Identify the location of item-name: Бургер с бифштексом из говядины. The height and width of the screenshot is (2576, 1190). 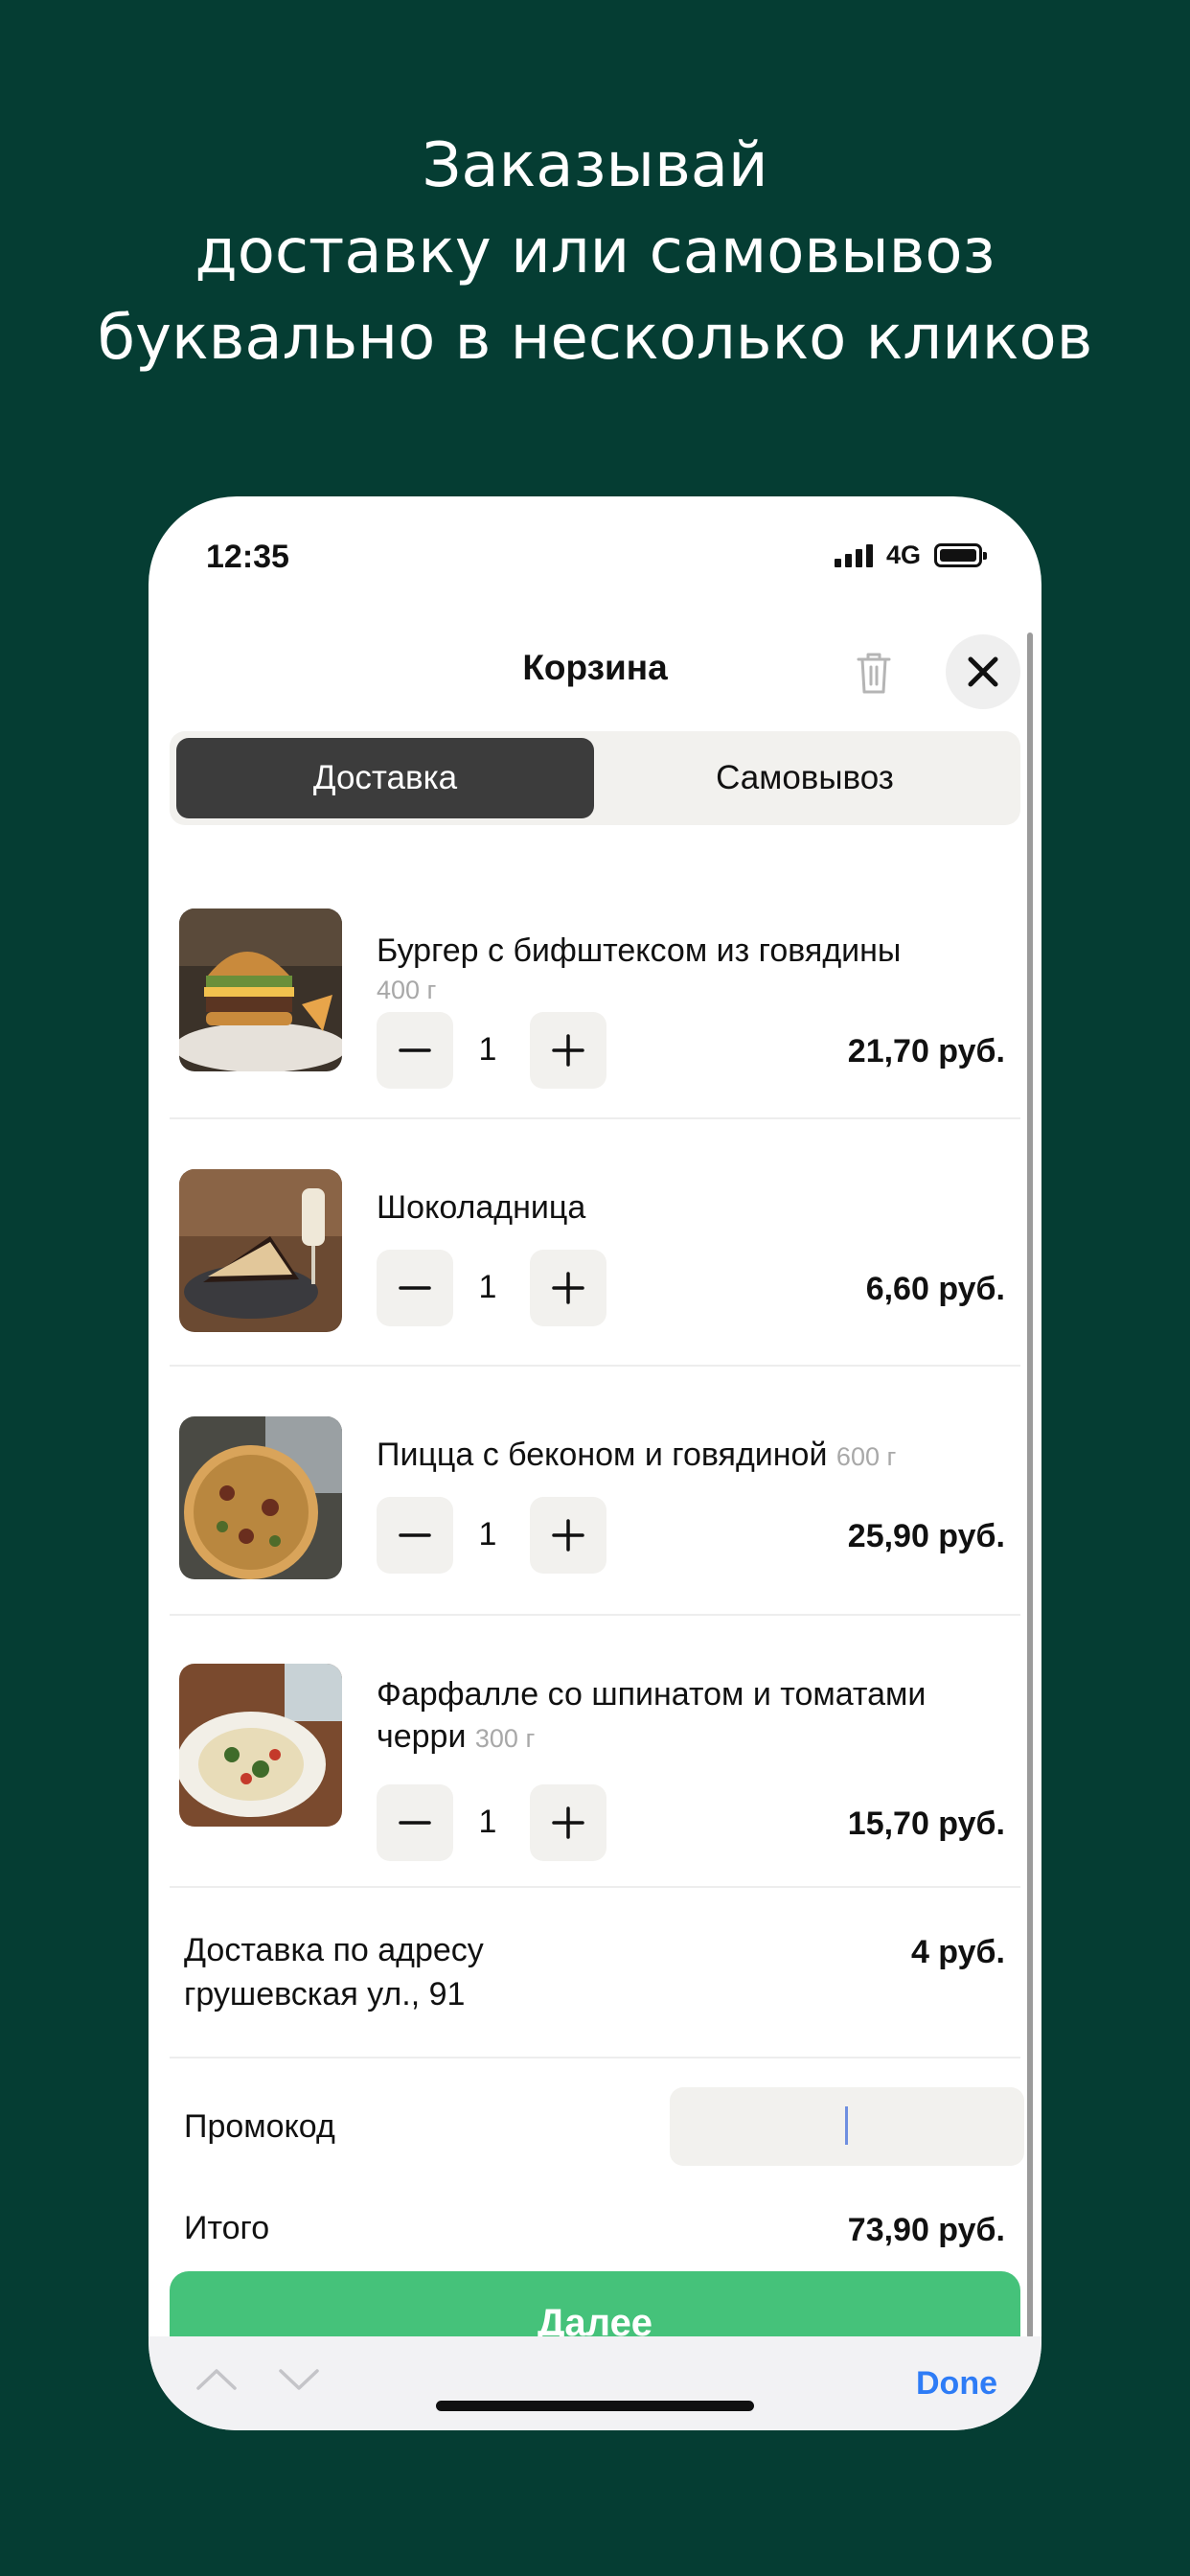
(639, 950).